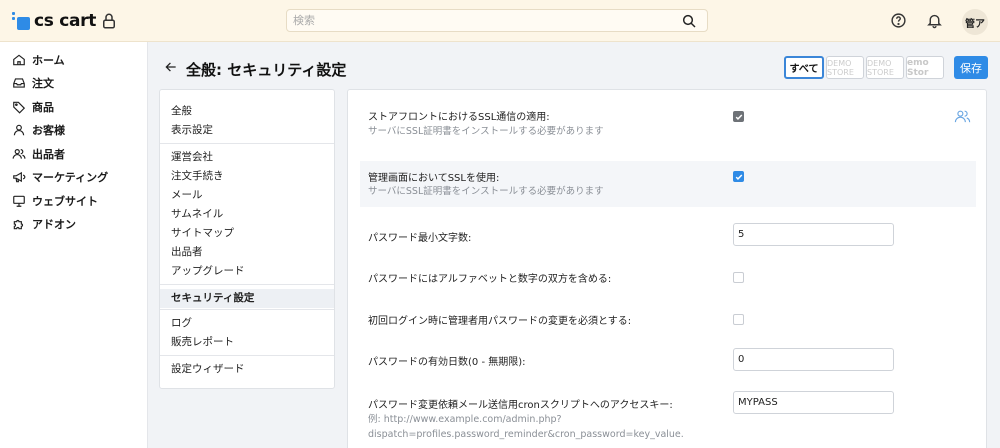 This screenshot has width=1000, height=448. I want to click on setting-label: 管理画面においてSSLを使用:, so click(434, 178).